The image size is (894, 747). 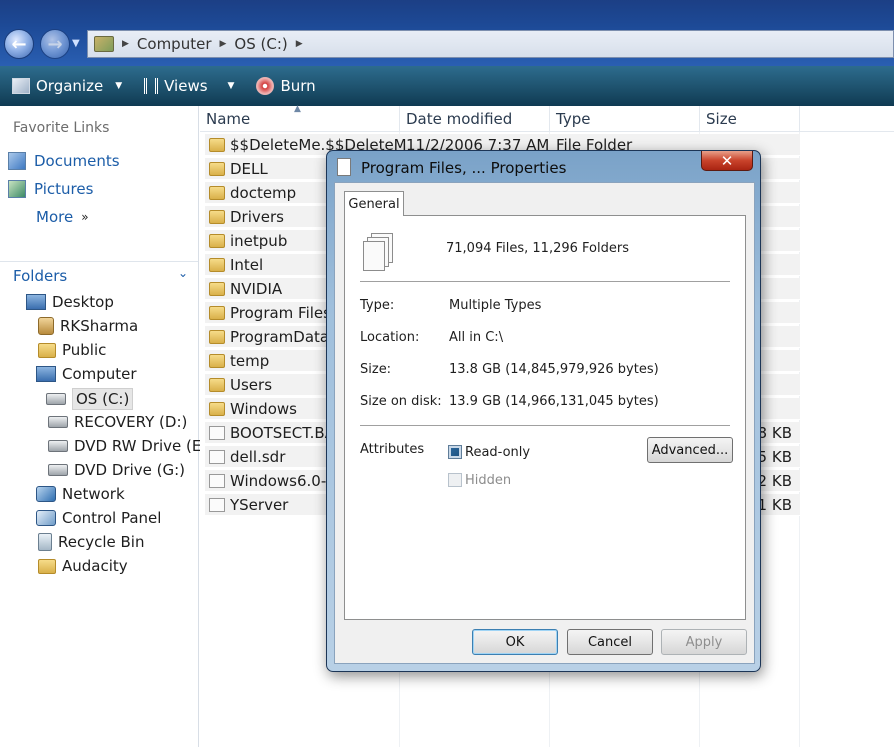 What do you see at coordinates (377, 305) in the screenshot?
I see `type-label: Type:` at bounding box center [377, 305].